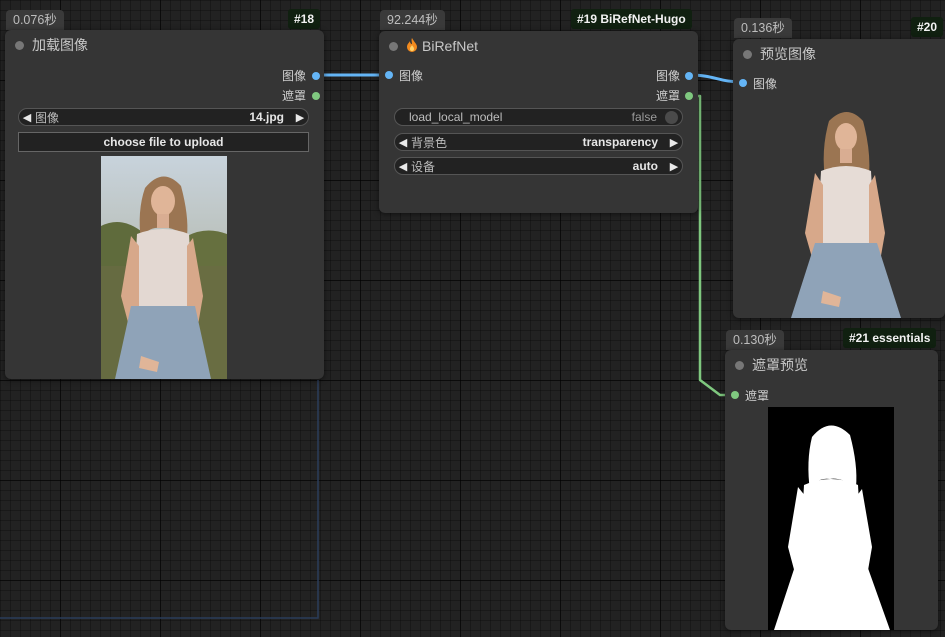 The image size is (945, 637). What do you see at coordinates (890, 338) in the screenshot?
I see `node-21-id-badge: #21 essentials` at bounding box center [890, 338].